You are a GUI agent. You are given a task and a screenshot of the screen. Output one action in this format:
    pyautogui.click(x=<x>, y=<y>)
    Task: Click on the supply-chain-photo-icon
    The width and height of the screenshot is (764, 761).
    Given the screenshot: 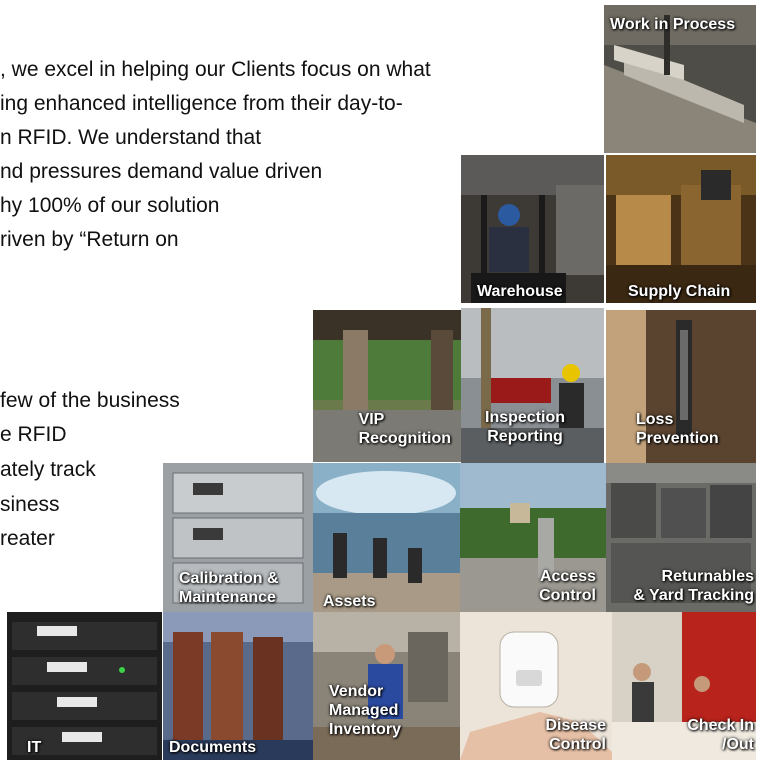 What is the action you would take?
    pyautogui.click(x=681, y=229)
    